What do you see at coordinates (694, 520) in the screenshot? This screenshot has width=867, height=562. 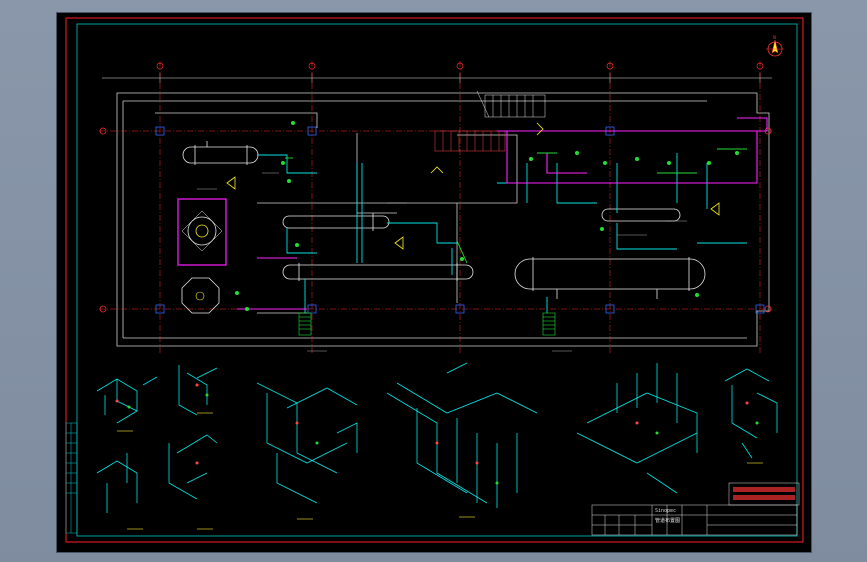 I see `title-block` at bounding box center [694, 520].